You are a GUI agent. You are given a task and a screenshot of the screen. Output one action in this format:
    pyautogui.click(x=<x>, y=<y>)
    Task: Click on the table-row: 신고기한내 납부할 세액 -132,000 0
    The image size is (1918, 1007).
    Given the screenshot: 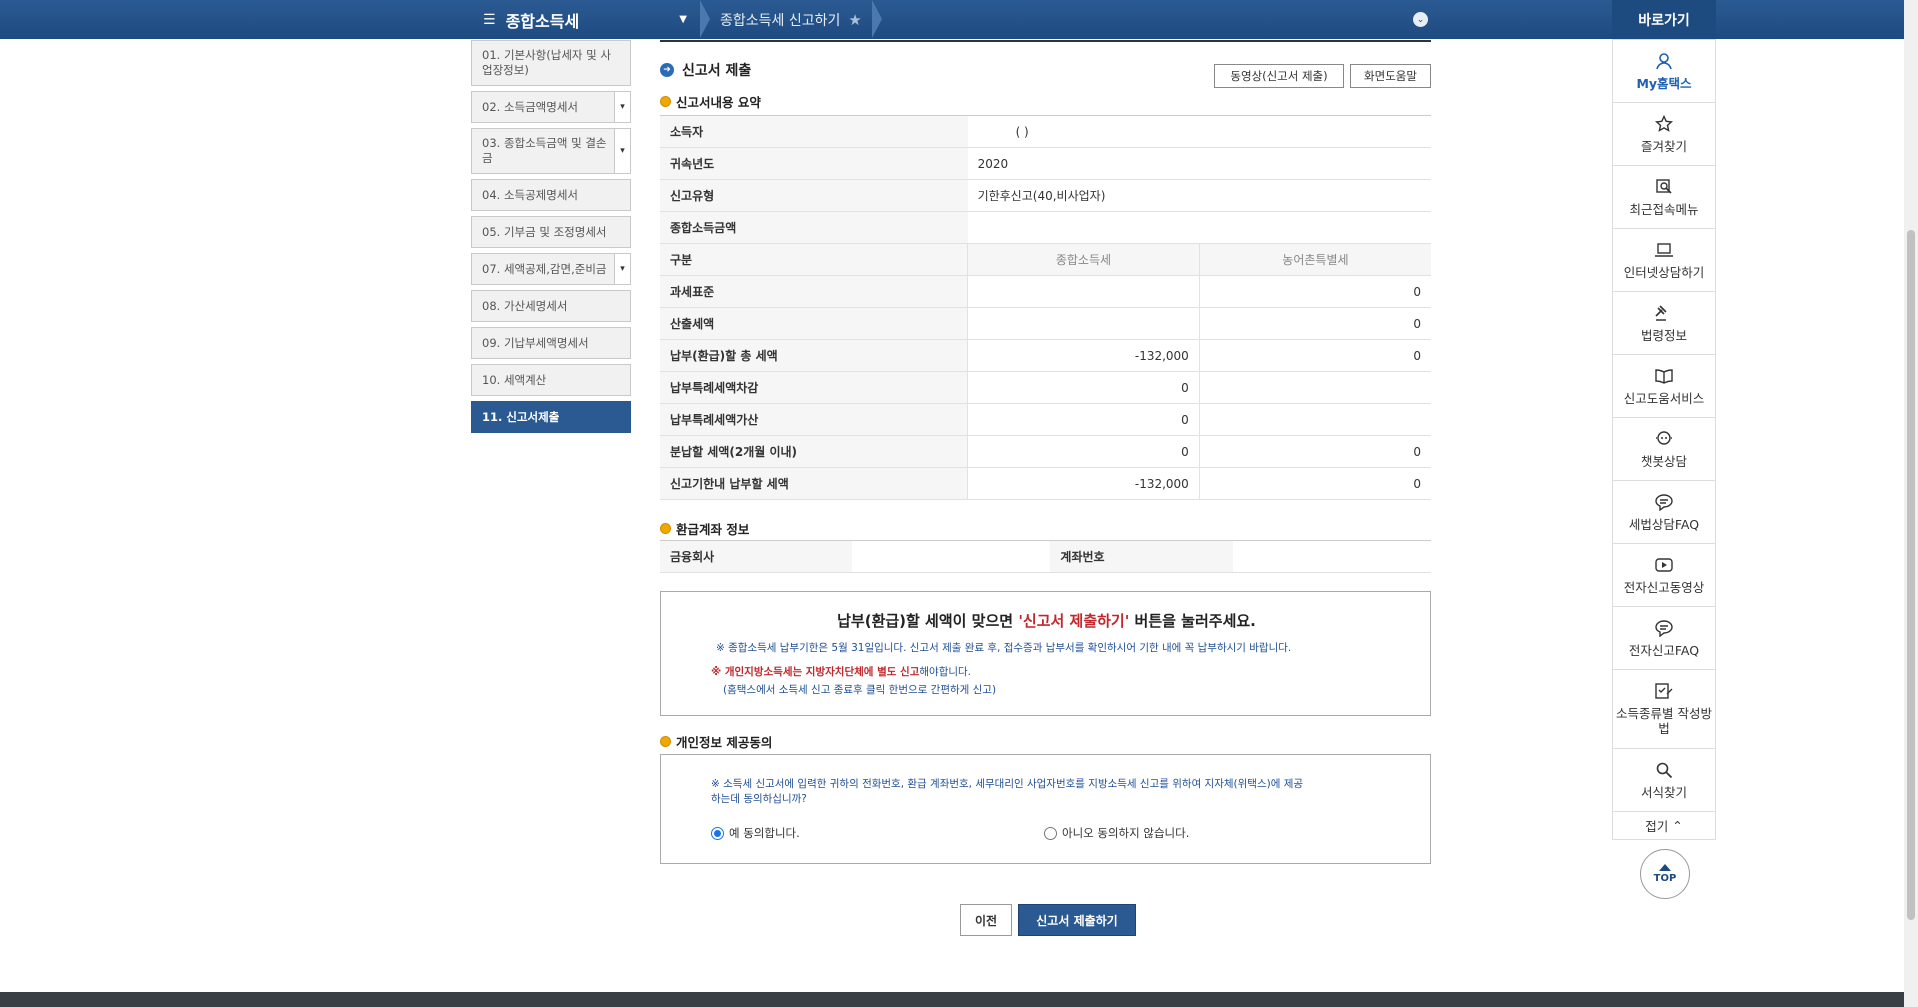 What is the action you would take?
    pyautogui.click(x=1045, y=483)
    